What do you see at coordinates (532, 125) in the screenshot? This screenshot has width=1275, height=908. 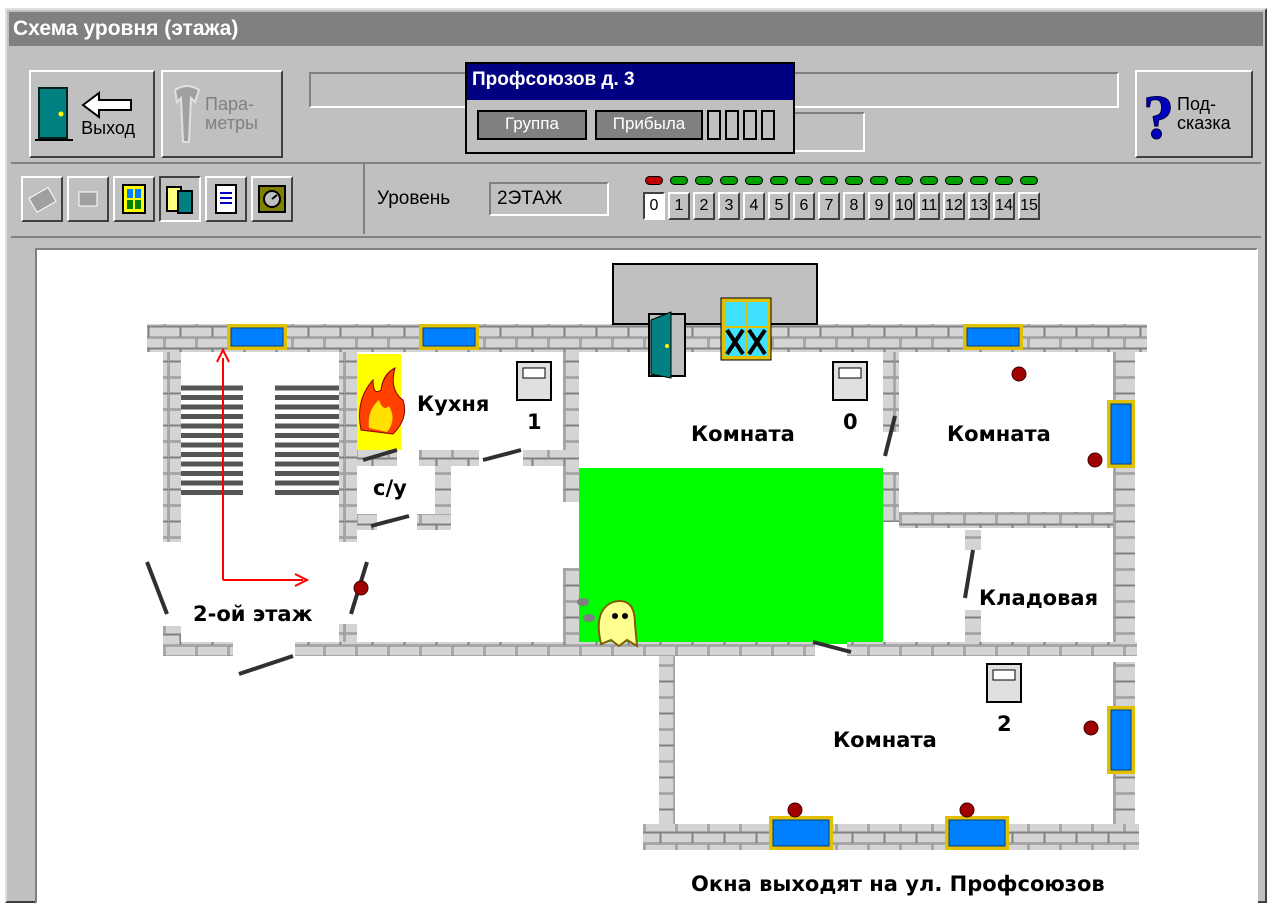 I see `group-button: Группа` at bounding box center [532, 125].